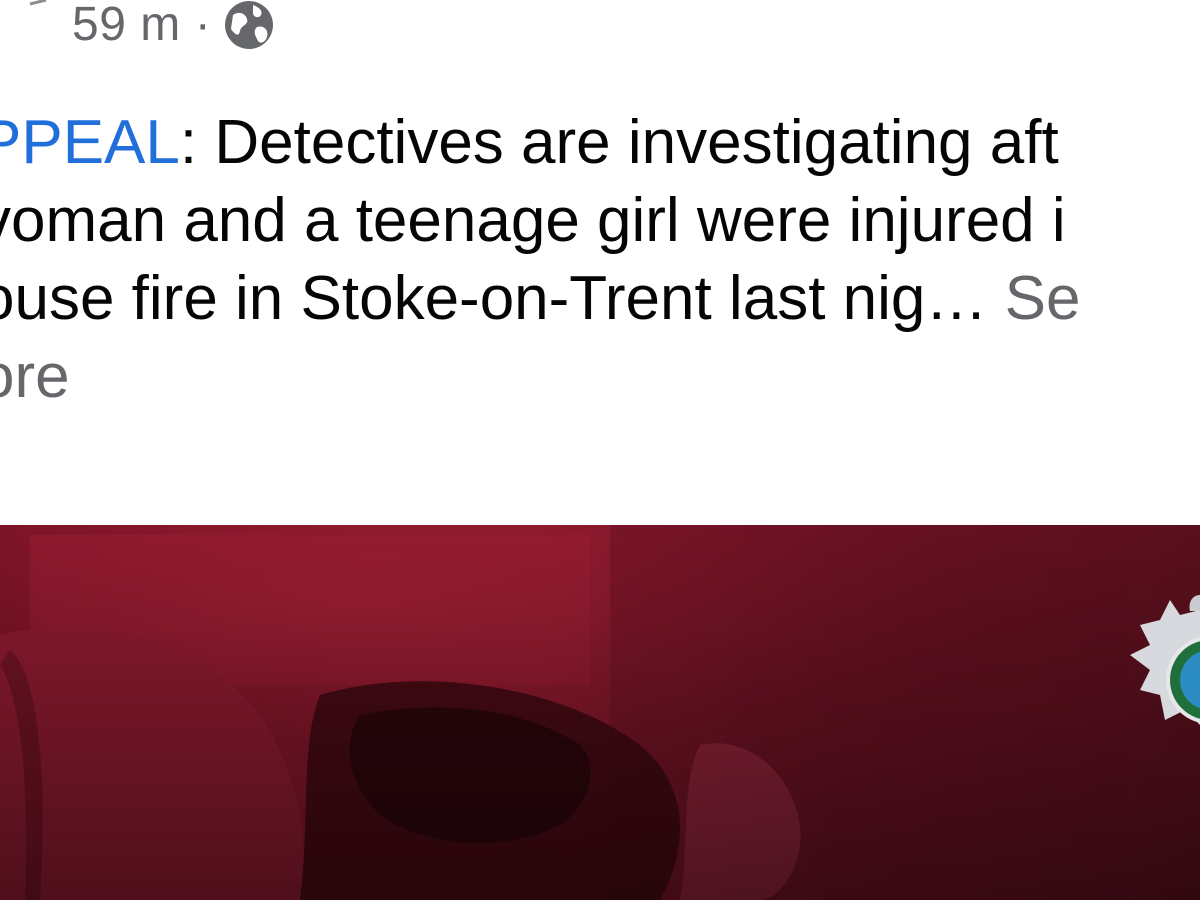 The image size is (1200, 900). I want to click on hashtag-appeal: PPEAL, so click(90, 142).